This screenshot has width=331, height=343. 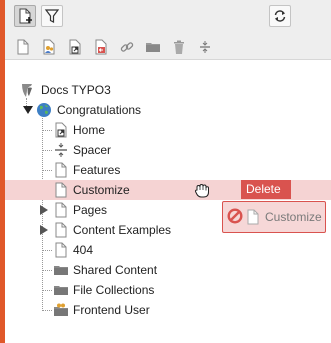 I want to click on recycler-icon, so click(x=178, y=47).